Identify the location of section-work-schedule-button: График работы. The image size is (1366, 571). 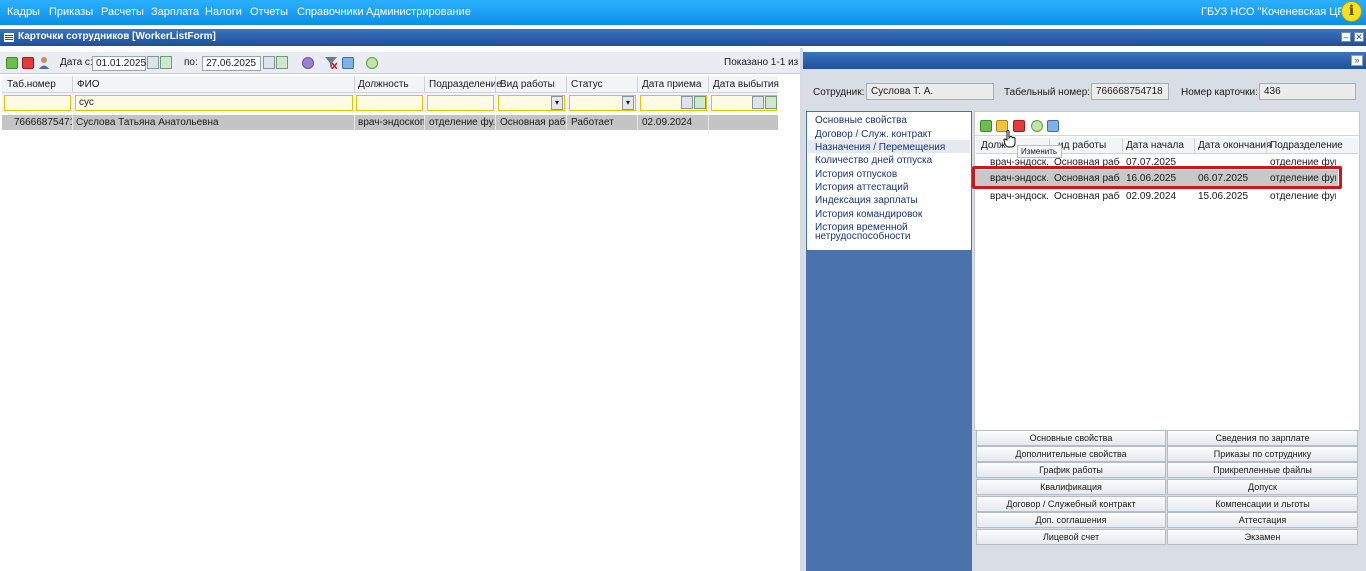
(1071, 470).